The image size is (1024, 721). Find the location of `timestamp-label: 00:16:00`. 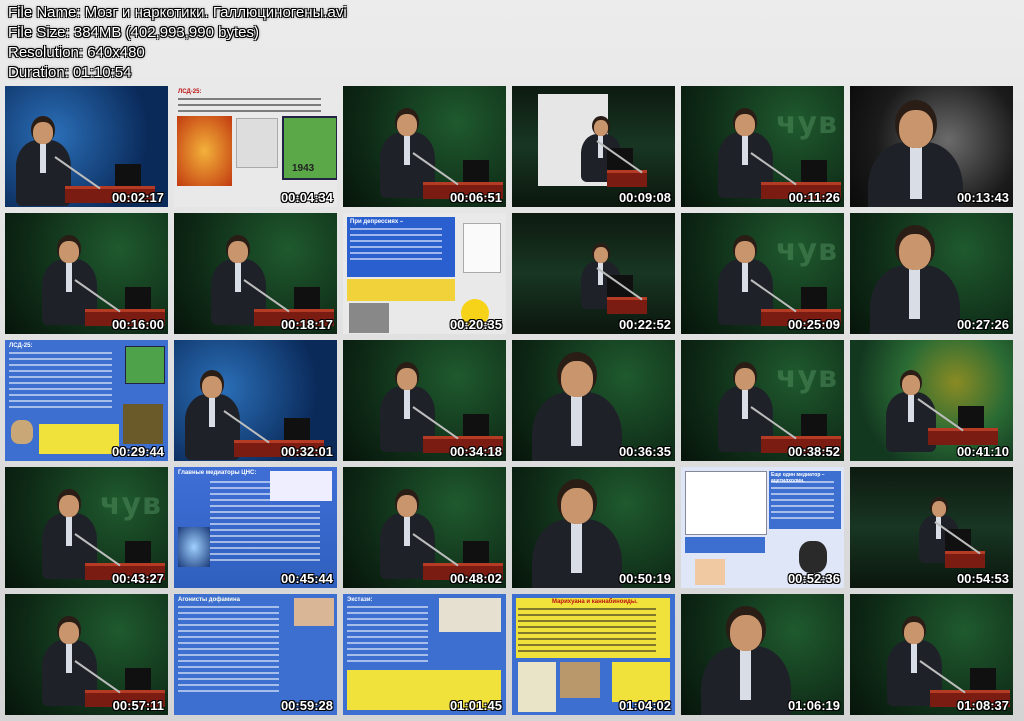

timestamp-label: 00:16:00 is located at coordinates (137, 324).